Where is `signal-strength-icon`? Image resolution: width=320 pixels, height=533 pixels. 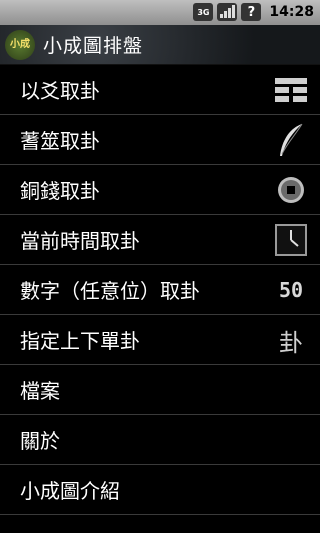 signal-strength-icon is located at coordinates (227, 12).